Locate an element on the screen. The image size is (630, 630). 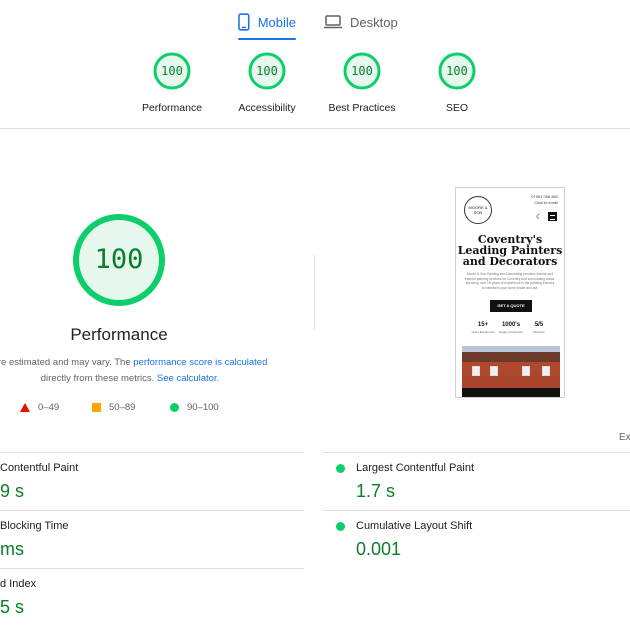
tab-mobile-label: Mobile is located at coordinates (276, 22).